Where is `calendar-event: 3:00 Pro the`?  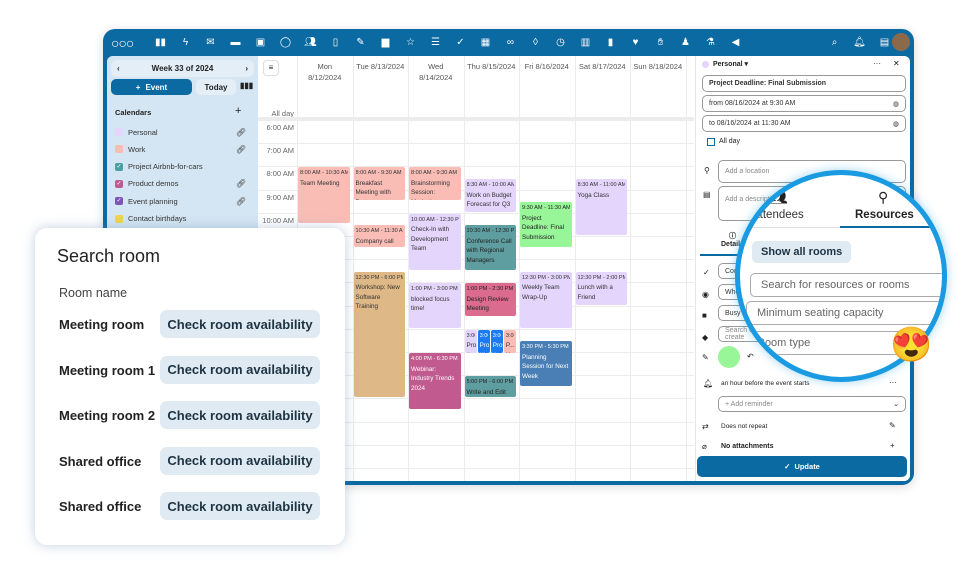 calendar-event: 3:00 Pro the is located at coordinates (496, 341).